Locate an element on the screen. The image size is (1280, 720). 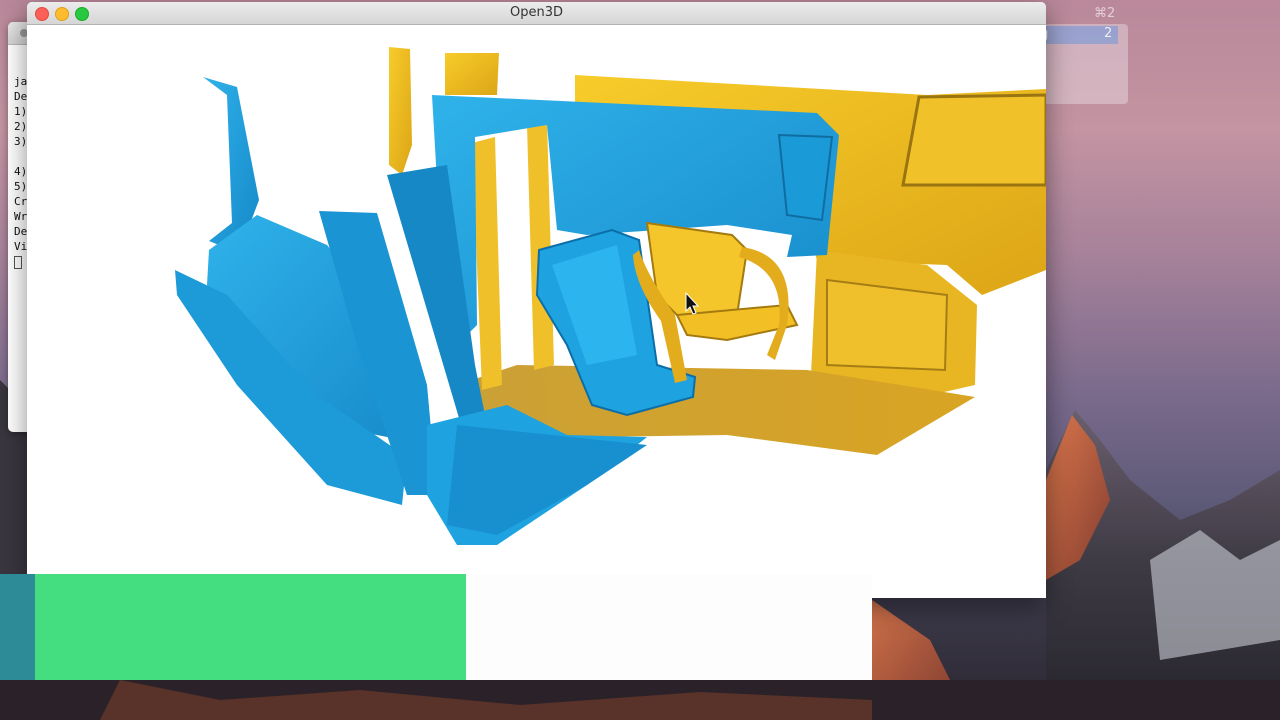
terminal-line: 5) is located at coordinates (21, 186).